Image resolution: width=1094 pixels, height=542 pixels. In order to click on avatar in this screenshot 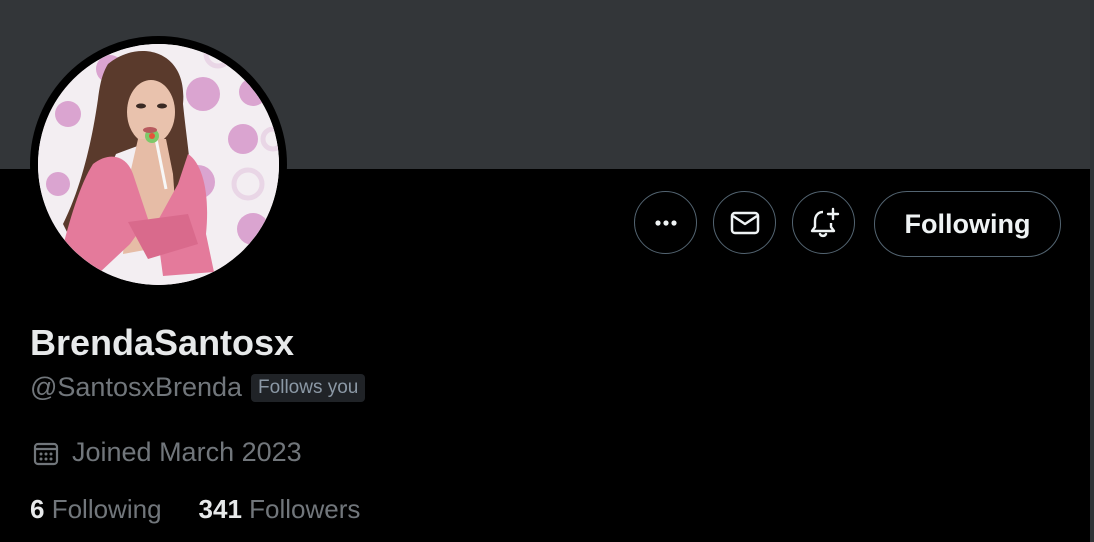, I will do `click(158, 164)`.